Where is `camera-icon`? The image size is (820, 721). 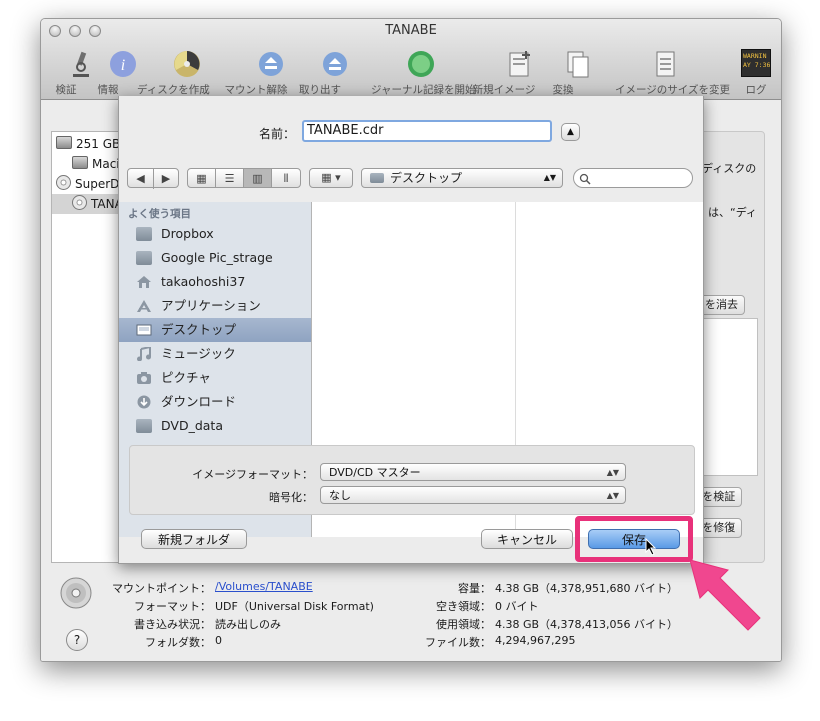 camera-icon is located at coordinates (144, 378).